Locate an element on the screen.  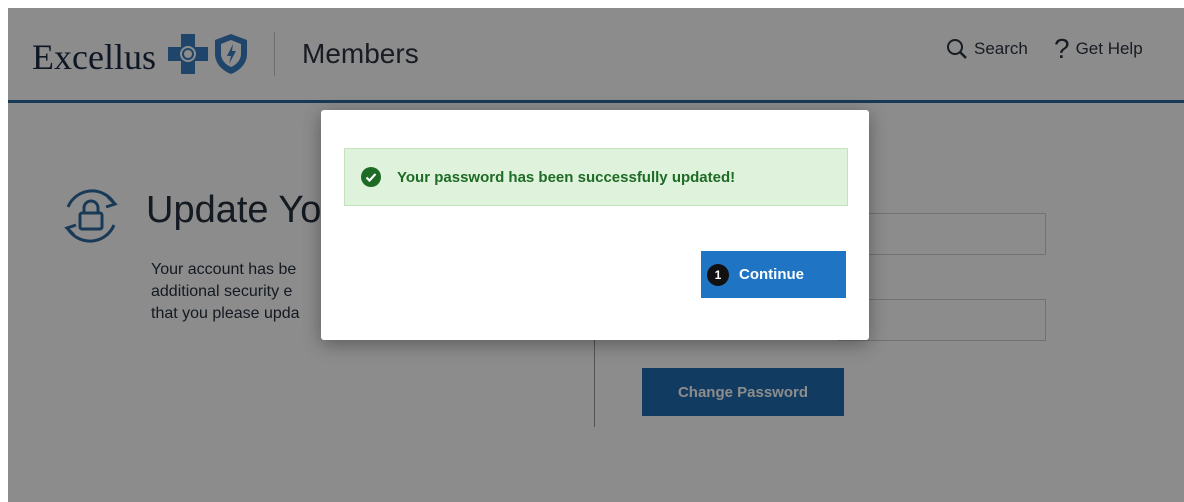
check-circle-icon is located at coordinates (371, 177).